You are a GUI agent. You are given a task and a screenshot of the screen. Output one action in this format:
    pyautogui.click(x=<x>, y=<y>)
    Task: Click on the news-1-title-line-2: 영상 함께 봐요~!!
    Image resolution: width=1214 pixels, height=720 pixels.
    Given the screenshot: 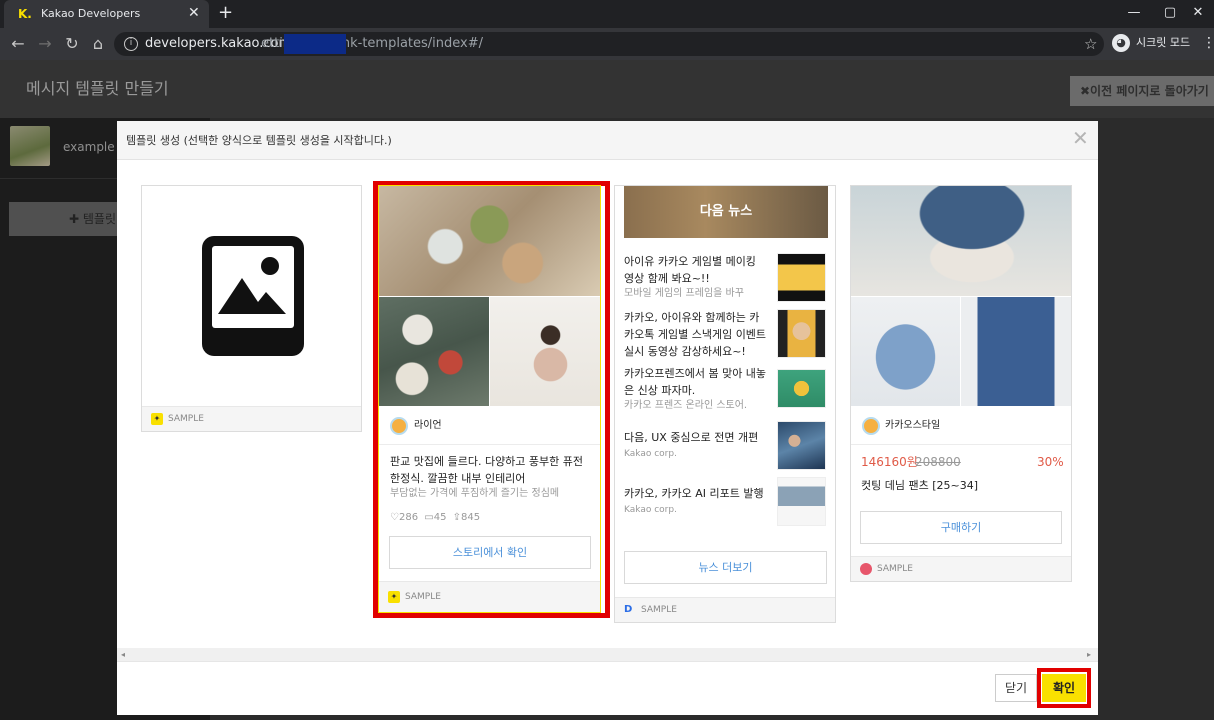 What is the action you would take?
    pyautogui.click(x=667, y=278)
    